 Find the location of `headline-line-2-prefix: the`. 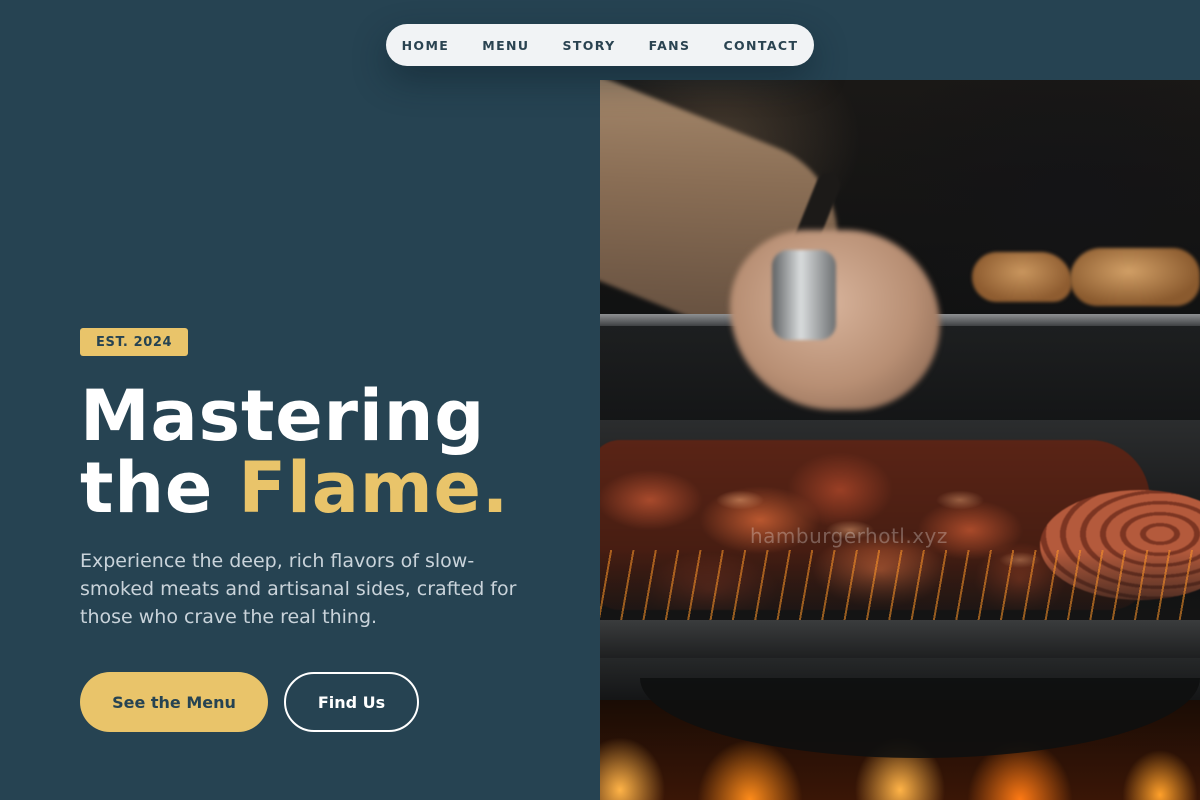

headline-line-2-prefix: the is located at coordinates (147, 488).